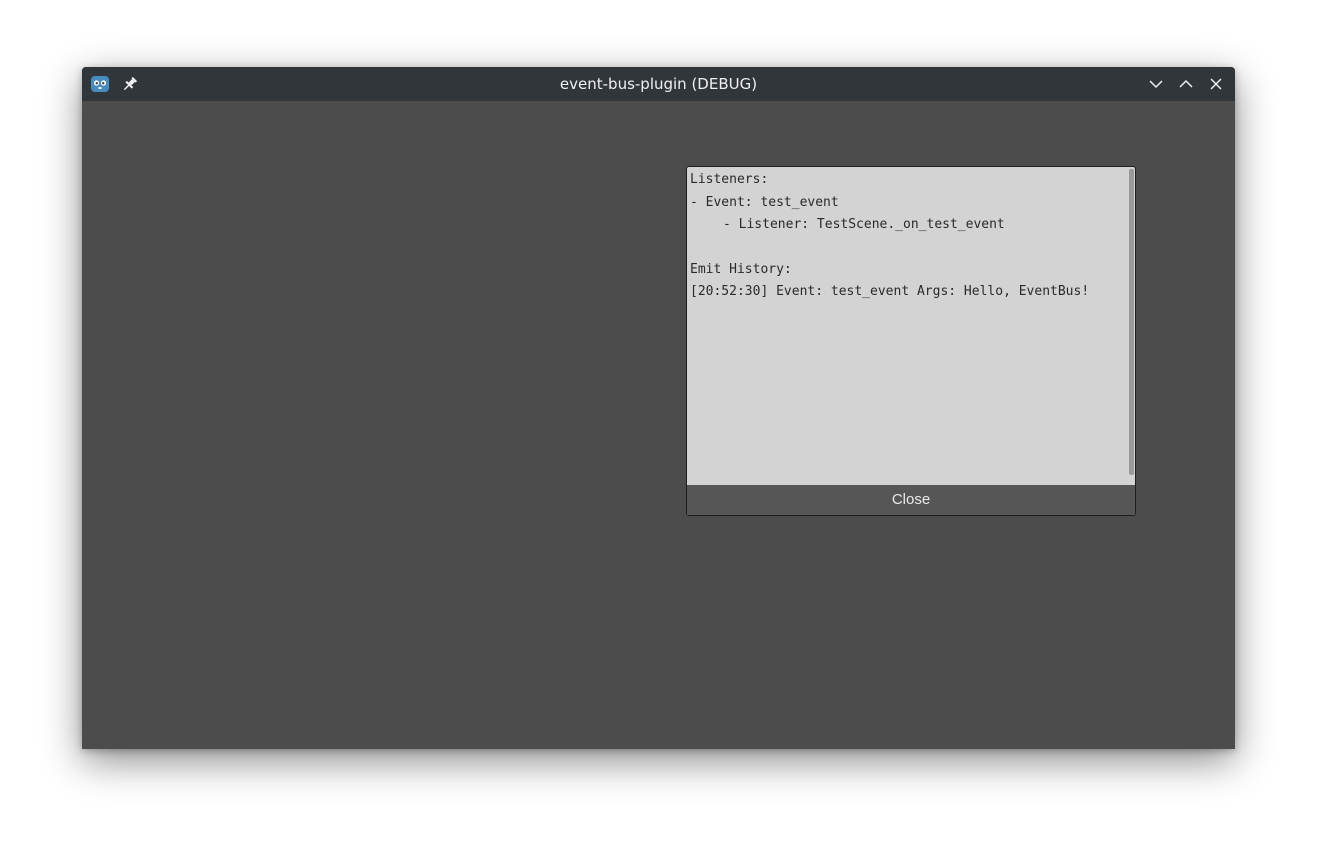 The image size is (1318, 848). What do you see at coordinates (911, 500) in the screenshot?
I see `close-button: Close` at bounding box center [911, 500].